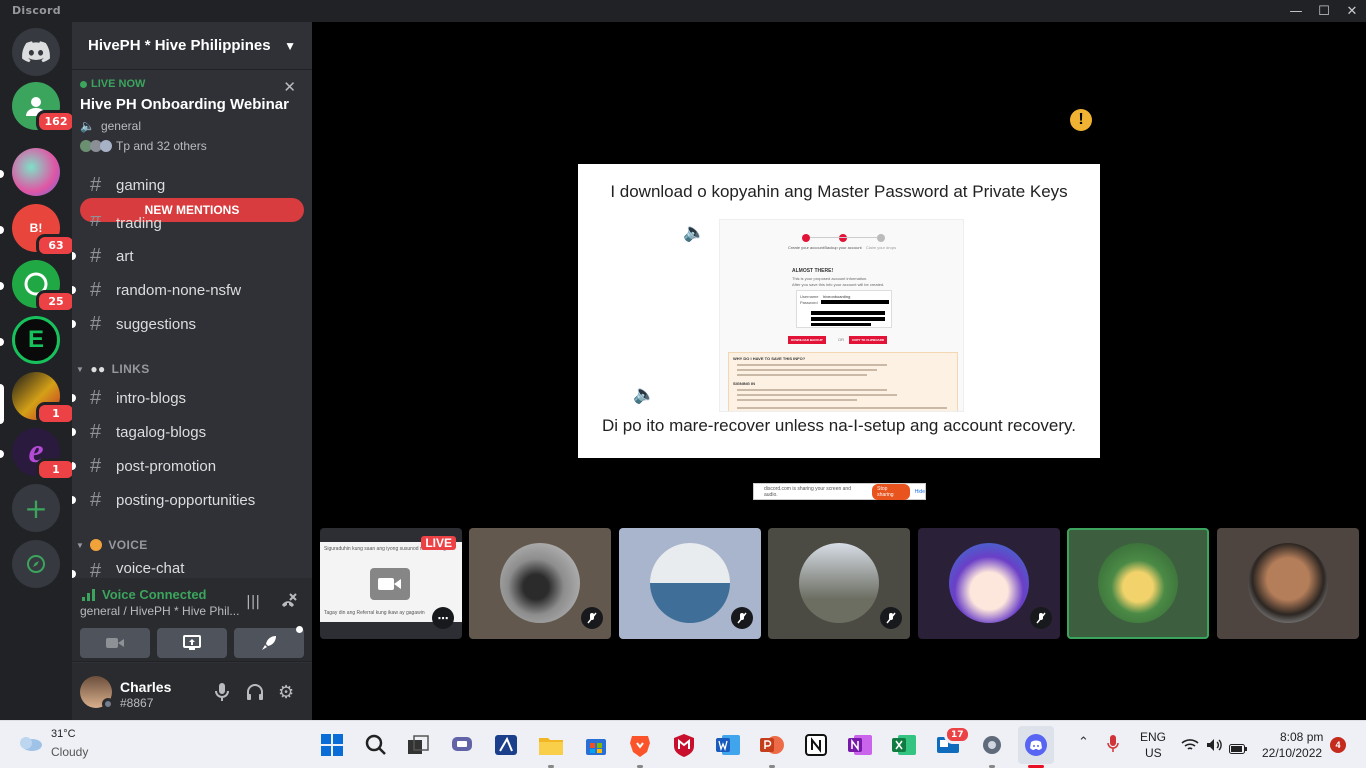  What do you see at coordinates (1036, 745) in the screenshot?
I see `discord-taskbar-button` at bounding box center [1036, 745].